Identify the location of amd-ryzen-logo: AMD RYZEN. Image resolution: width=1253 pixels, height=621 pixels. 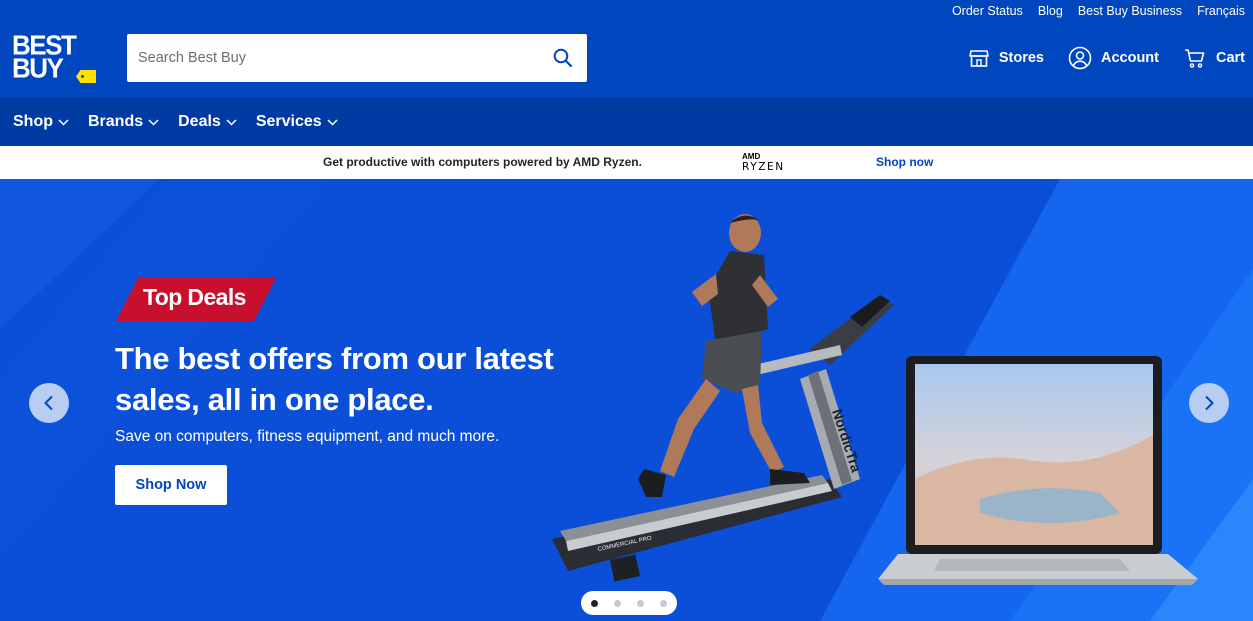
(767, 163).